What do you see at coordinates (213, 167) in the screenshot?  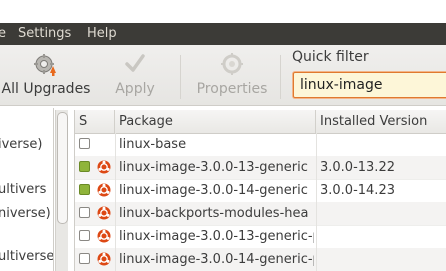 I see `package-name: linux-image-3.0.0-13-generic` at bounding box center [213, 167].